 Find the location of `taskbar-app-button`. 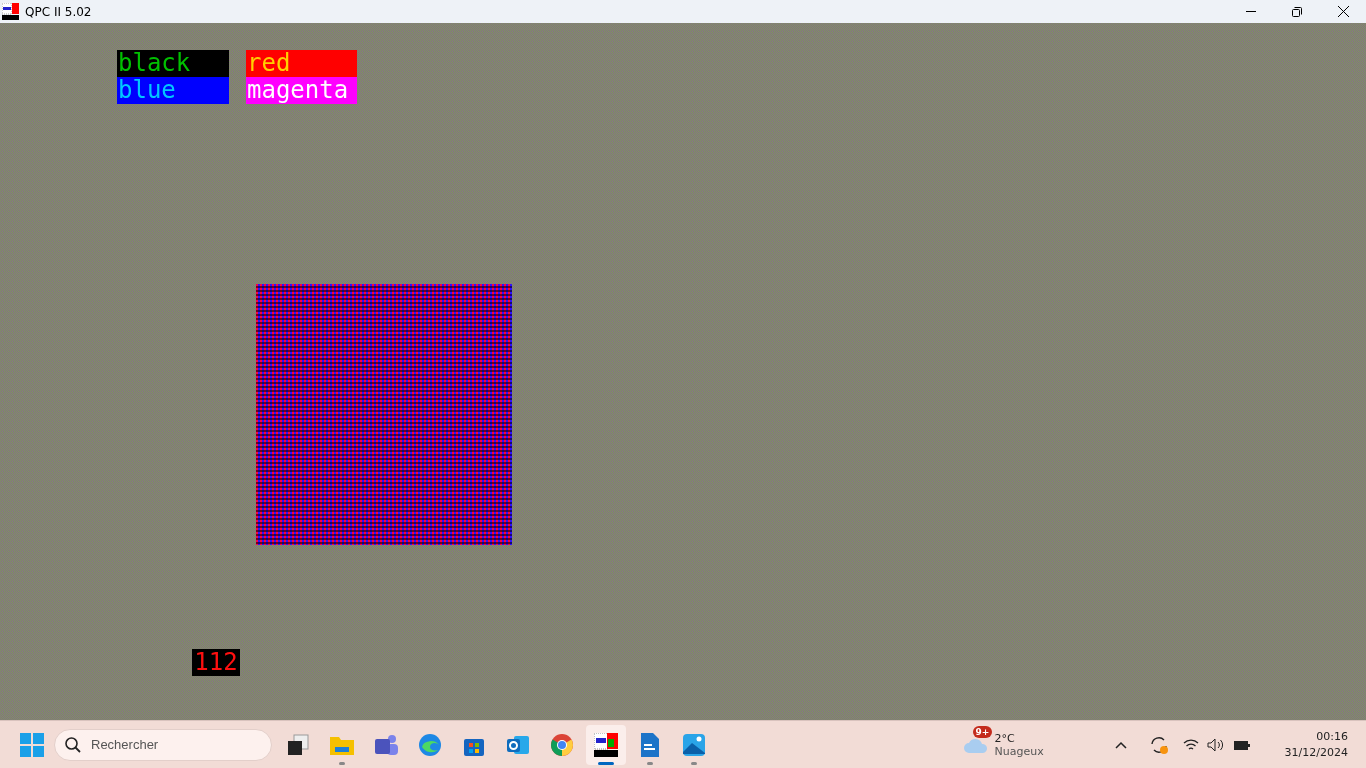

taskbar-app-button is located at coordinates (606, 744).